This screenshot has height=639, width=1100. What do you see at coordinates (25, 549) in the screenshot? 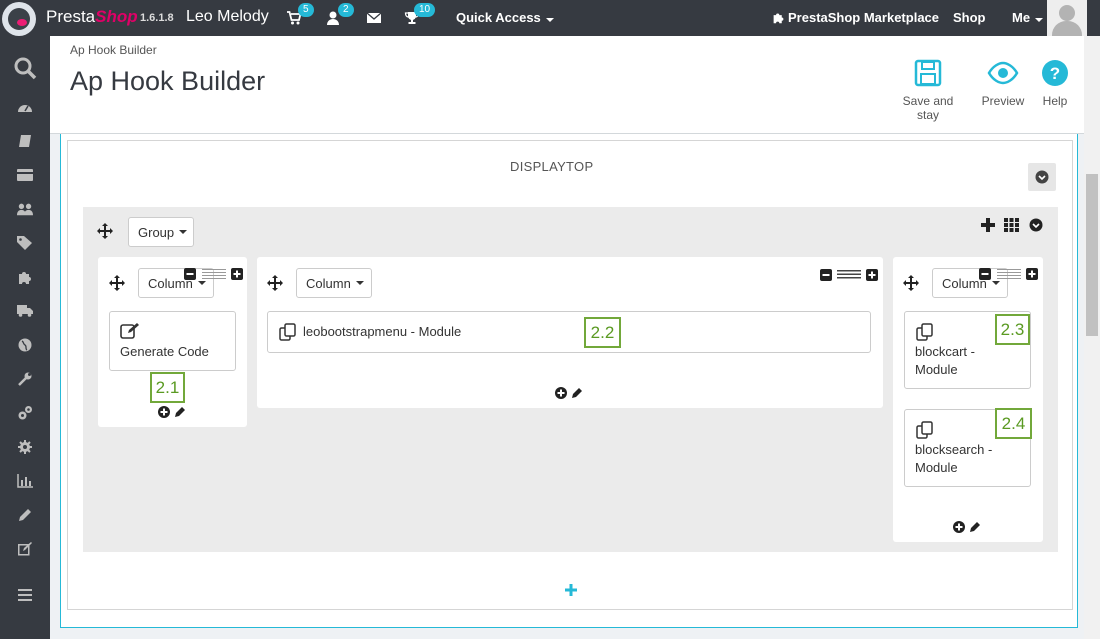
I see `design-icon` at bounding box center [25, 549].